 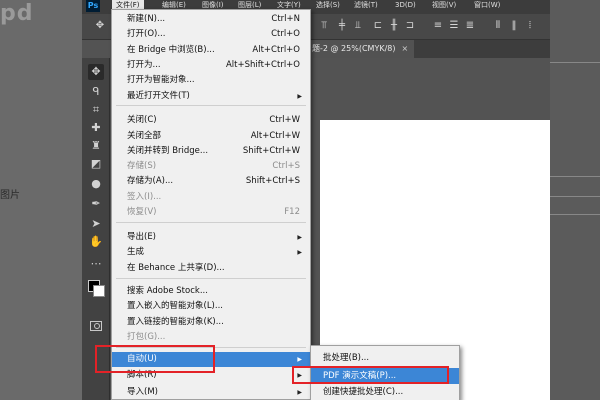 What do you see at coordinates (96, 110) in the screenshot?
I see `crop-tool-icon: ⌗` at bounding box center [96, 110].